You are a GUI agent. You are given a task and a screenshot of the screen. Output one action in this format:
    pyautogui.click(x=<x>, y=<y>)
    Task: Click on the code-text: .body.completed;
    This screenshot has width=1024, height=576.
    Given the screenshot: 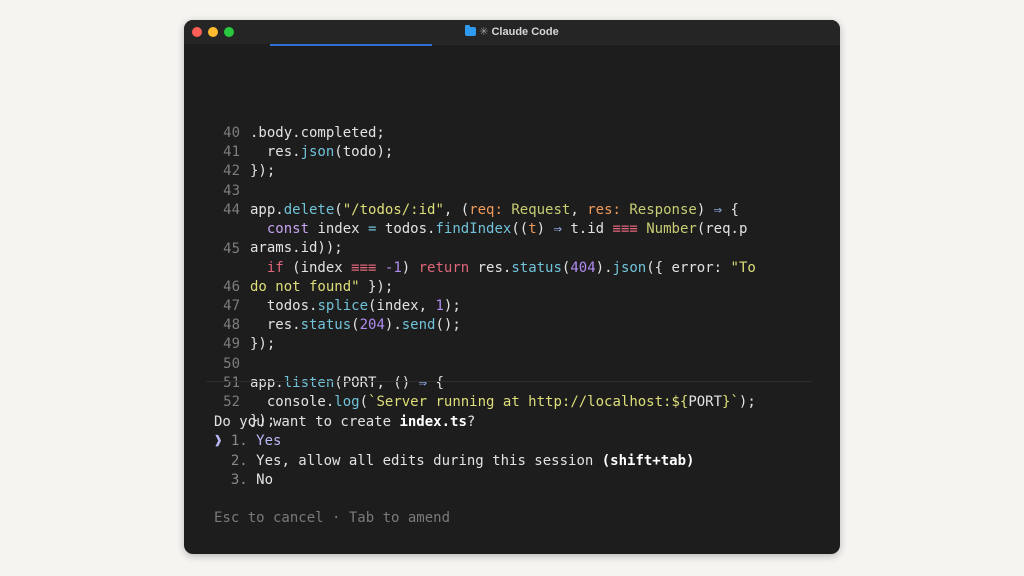 What is the action you would take?
    pyautogui.click(x=317, y=133)
    